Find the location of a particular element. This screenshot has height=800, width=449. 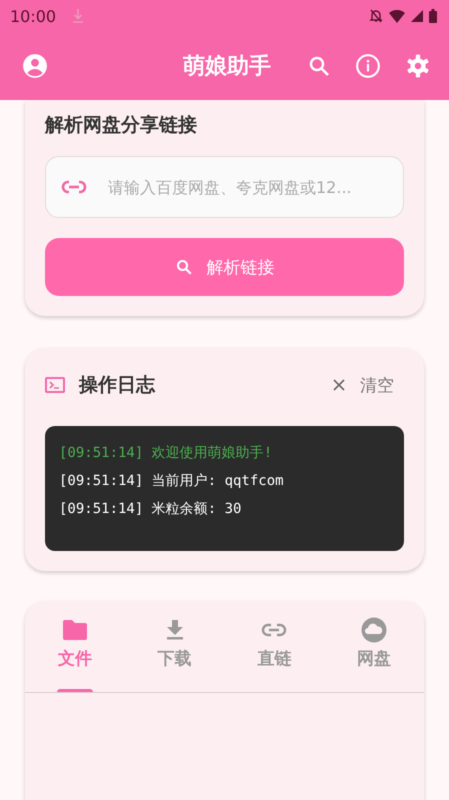

settings-icon is located at coordinates (418, 66).